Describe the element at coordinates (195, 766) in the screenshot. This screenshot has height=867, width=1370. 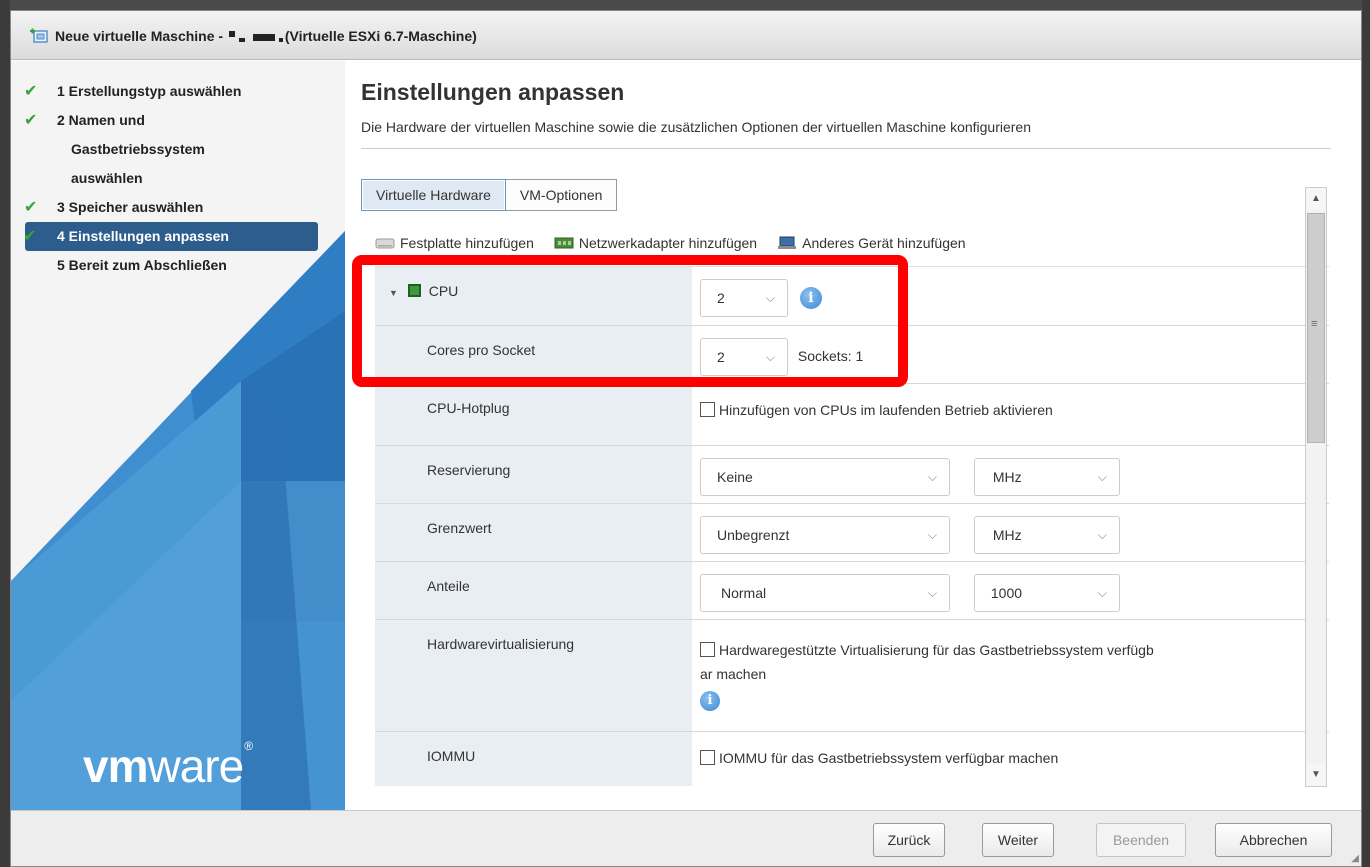
I see `vmware-logo-text: ware` at that location.